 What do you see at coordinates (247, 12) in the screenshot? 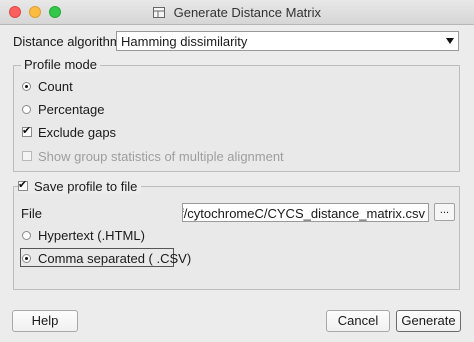
I see `window-title: Generate Distance Matrix` at bounding box center [247, 12].